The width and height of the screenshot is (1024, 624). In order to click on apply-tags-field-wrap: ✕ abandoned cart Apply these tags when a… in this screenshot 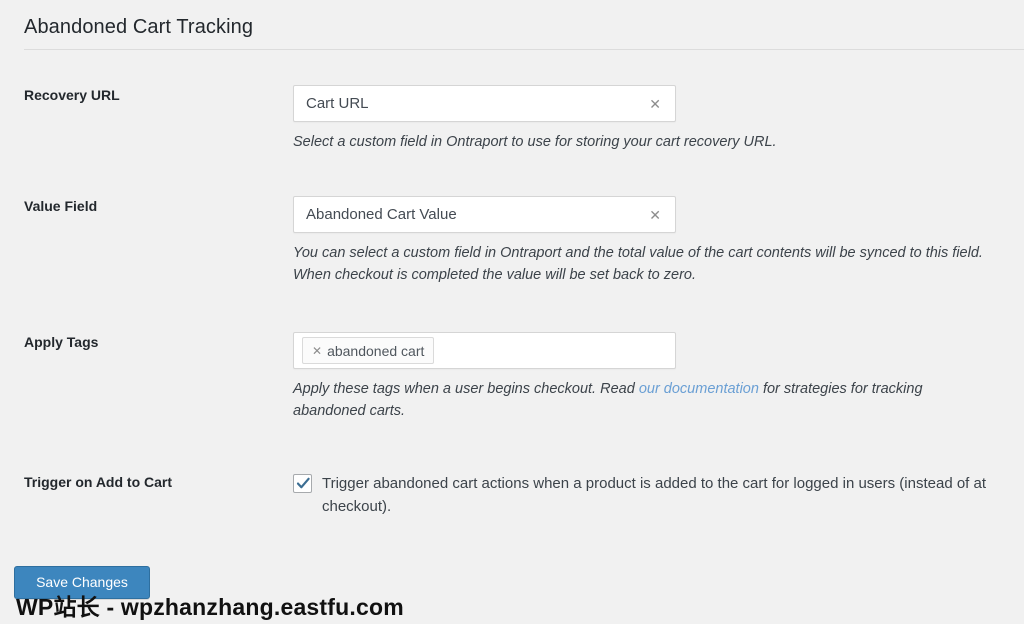, I will do `click(653, 377)`.